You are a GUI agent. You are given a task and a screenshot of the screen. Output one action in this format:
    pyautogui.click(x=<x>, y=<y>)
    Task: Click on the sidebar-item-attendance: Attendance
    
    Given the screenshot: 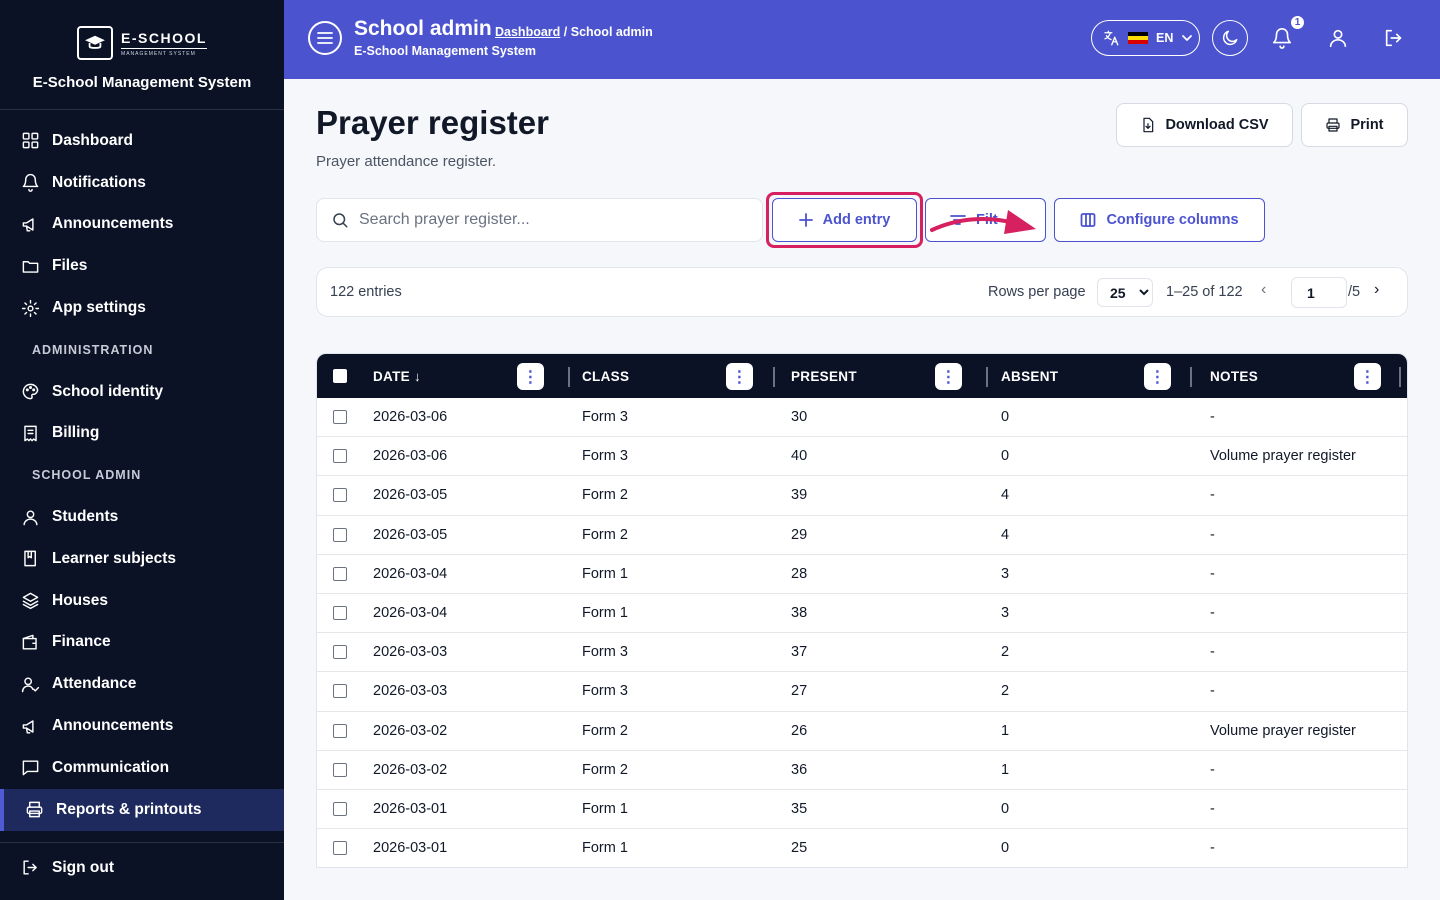 What is the action you would take?
    pyautogui.click(x=142, y=684)
    